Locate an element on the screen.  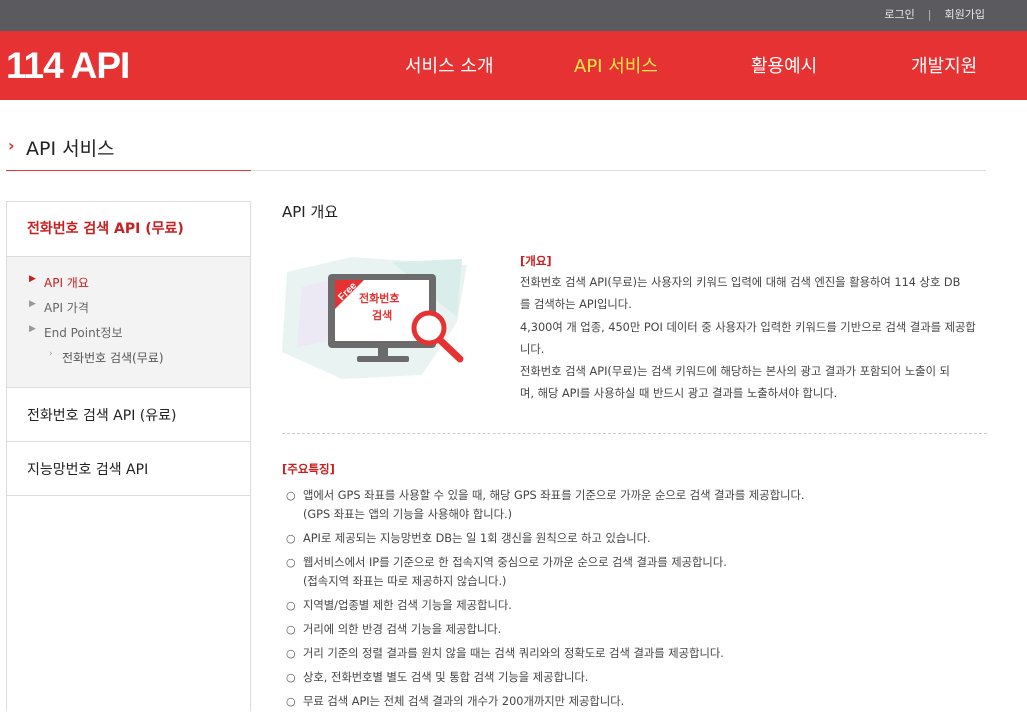
sidebar-item-intelligent-number-api: 지능망번호 검색 API is located at coordinates (128, 469).